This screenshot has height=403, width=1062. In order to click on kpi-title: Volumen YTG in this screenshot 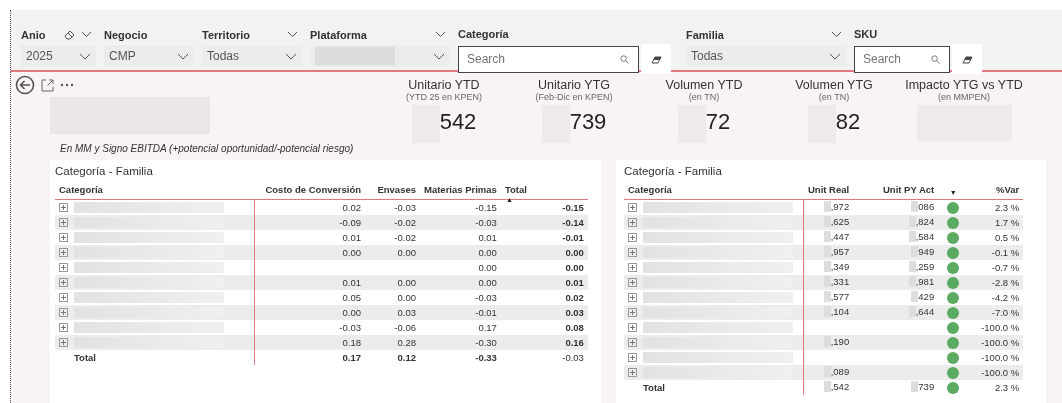, I will do `click(834, 85)`.